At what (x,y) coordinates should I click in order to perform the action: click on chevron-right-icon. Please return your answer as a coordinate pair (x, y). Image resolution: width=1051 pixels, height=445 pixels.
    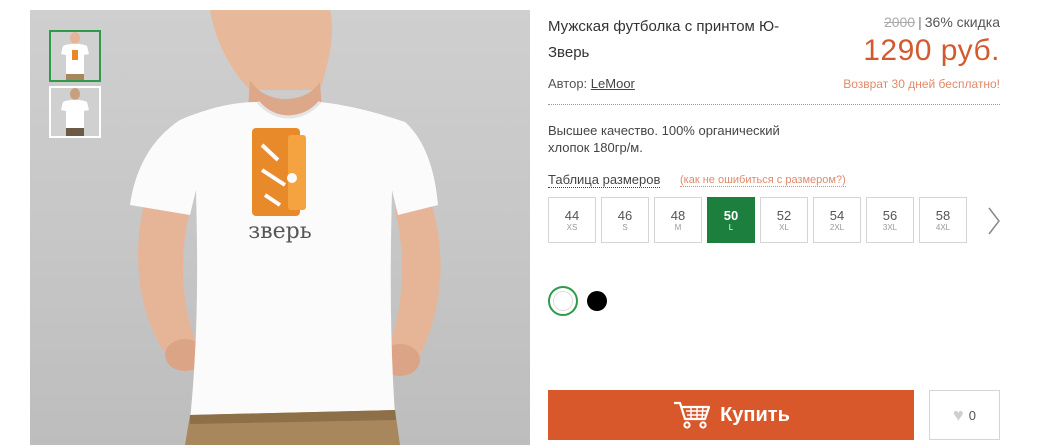
    Looking at the image, I should click on (993, 221).